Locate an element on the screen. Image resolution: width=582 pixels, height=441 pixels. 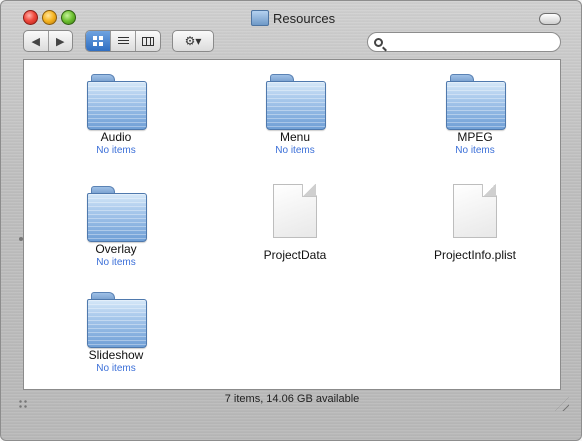
forward-button: ▶ is located at coordinates (60, 41).